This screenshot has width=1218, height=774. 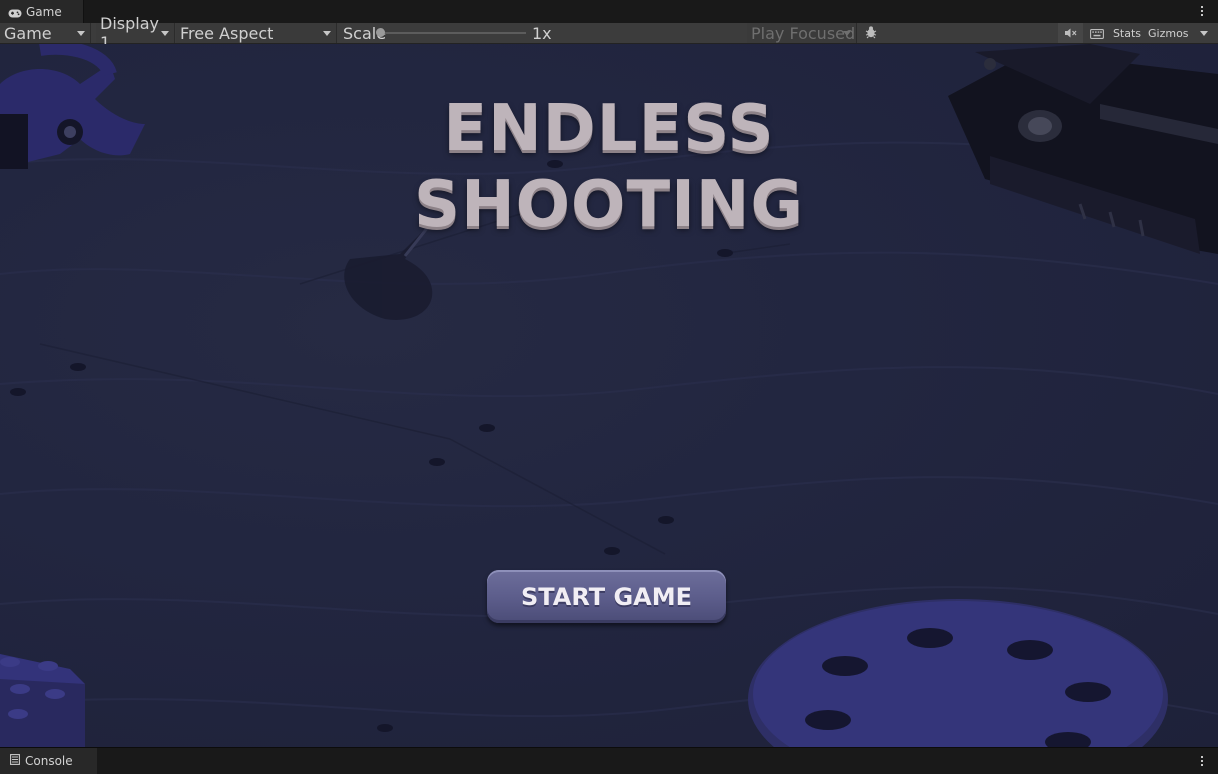 I want to click on lego-brick, so click(x=42, y=700).